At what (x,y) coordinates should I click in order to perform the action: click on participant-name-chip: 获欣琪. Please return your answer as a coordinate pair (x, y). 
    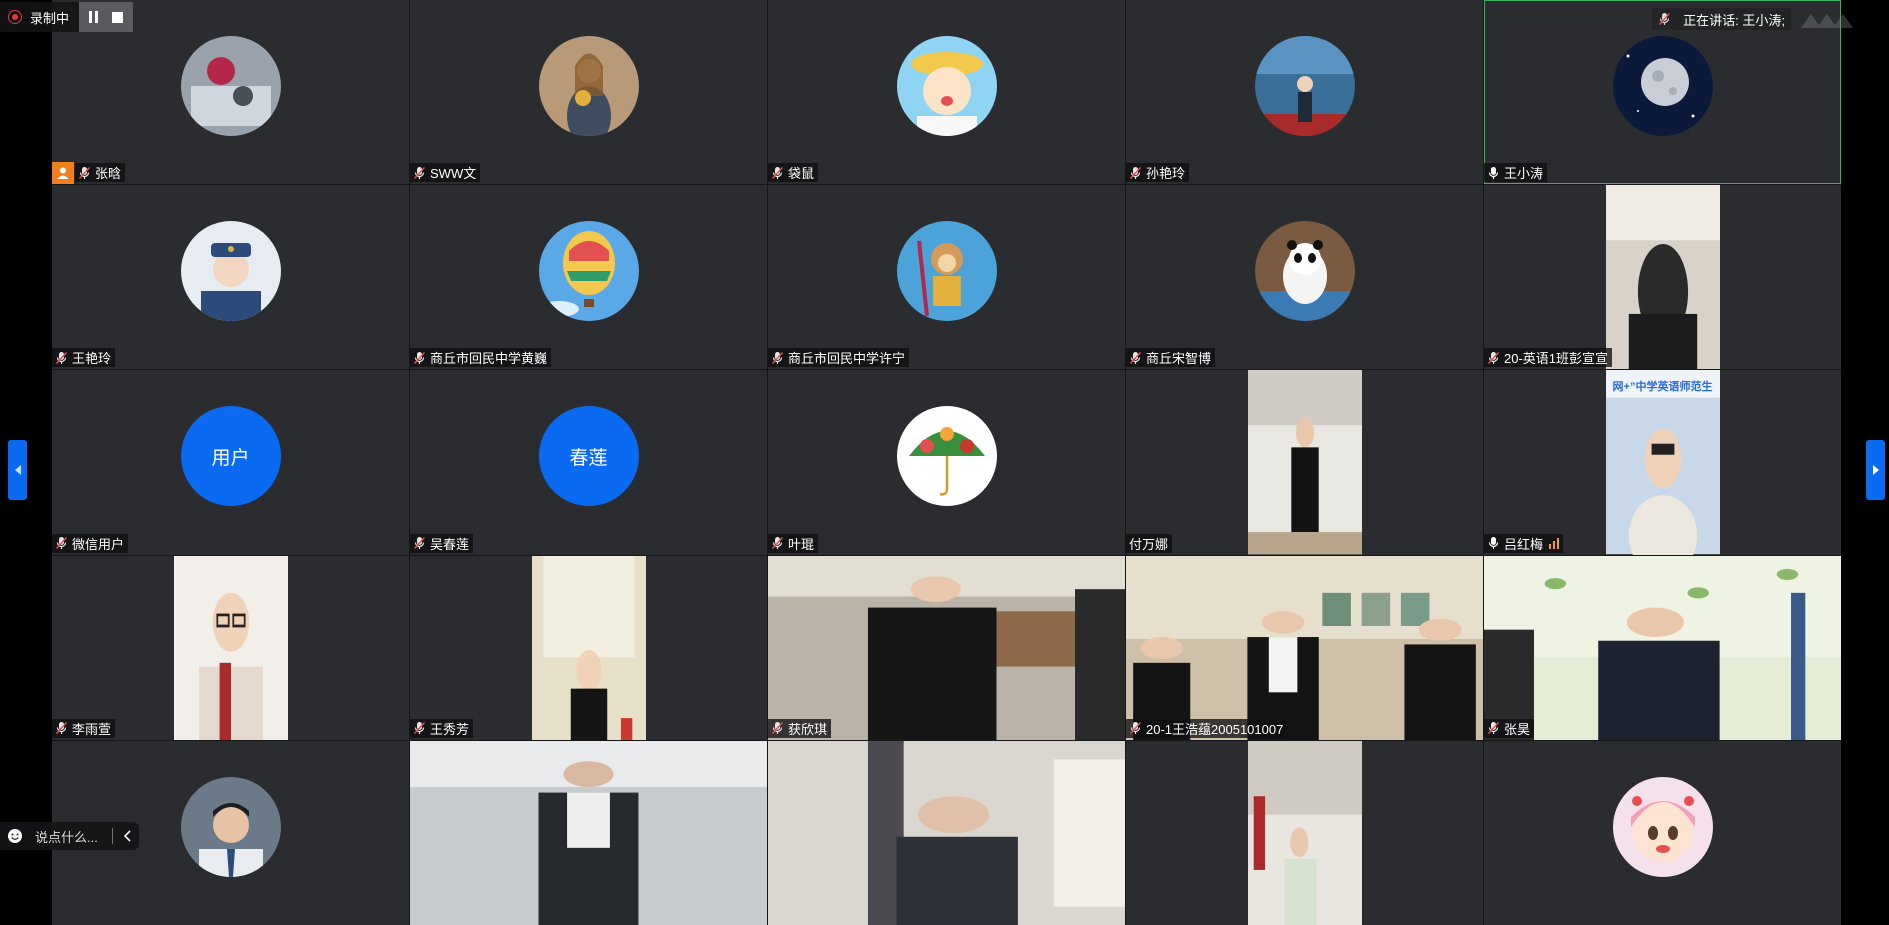
    Looking at the image, I should click on (800, 728).